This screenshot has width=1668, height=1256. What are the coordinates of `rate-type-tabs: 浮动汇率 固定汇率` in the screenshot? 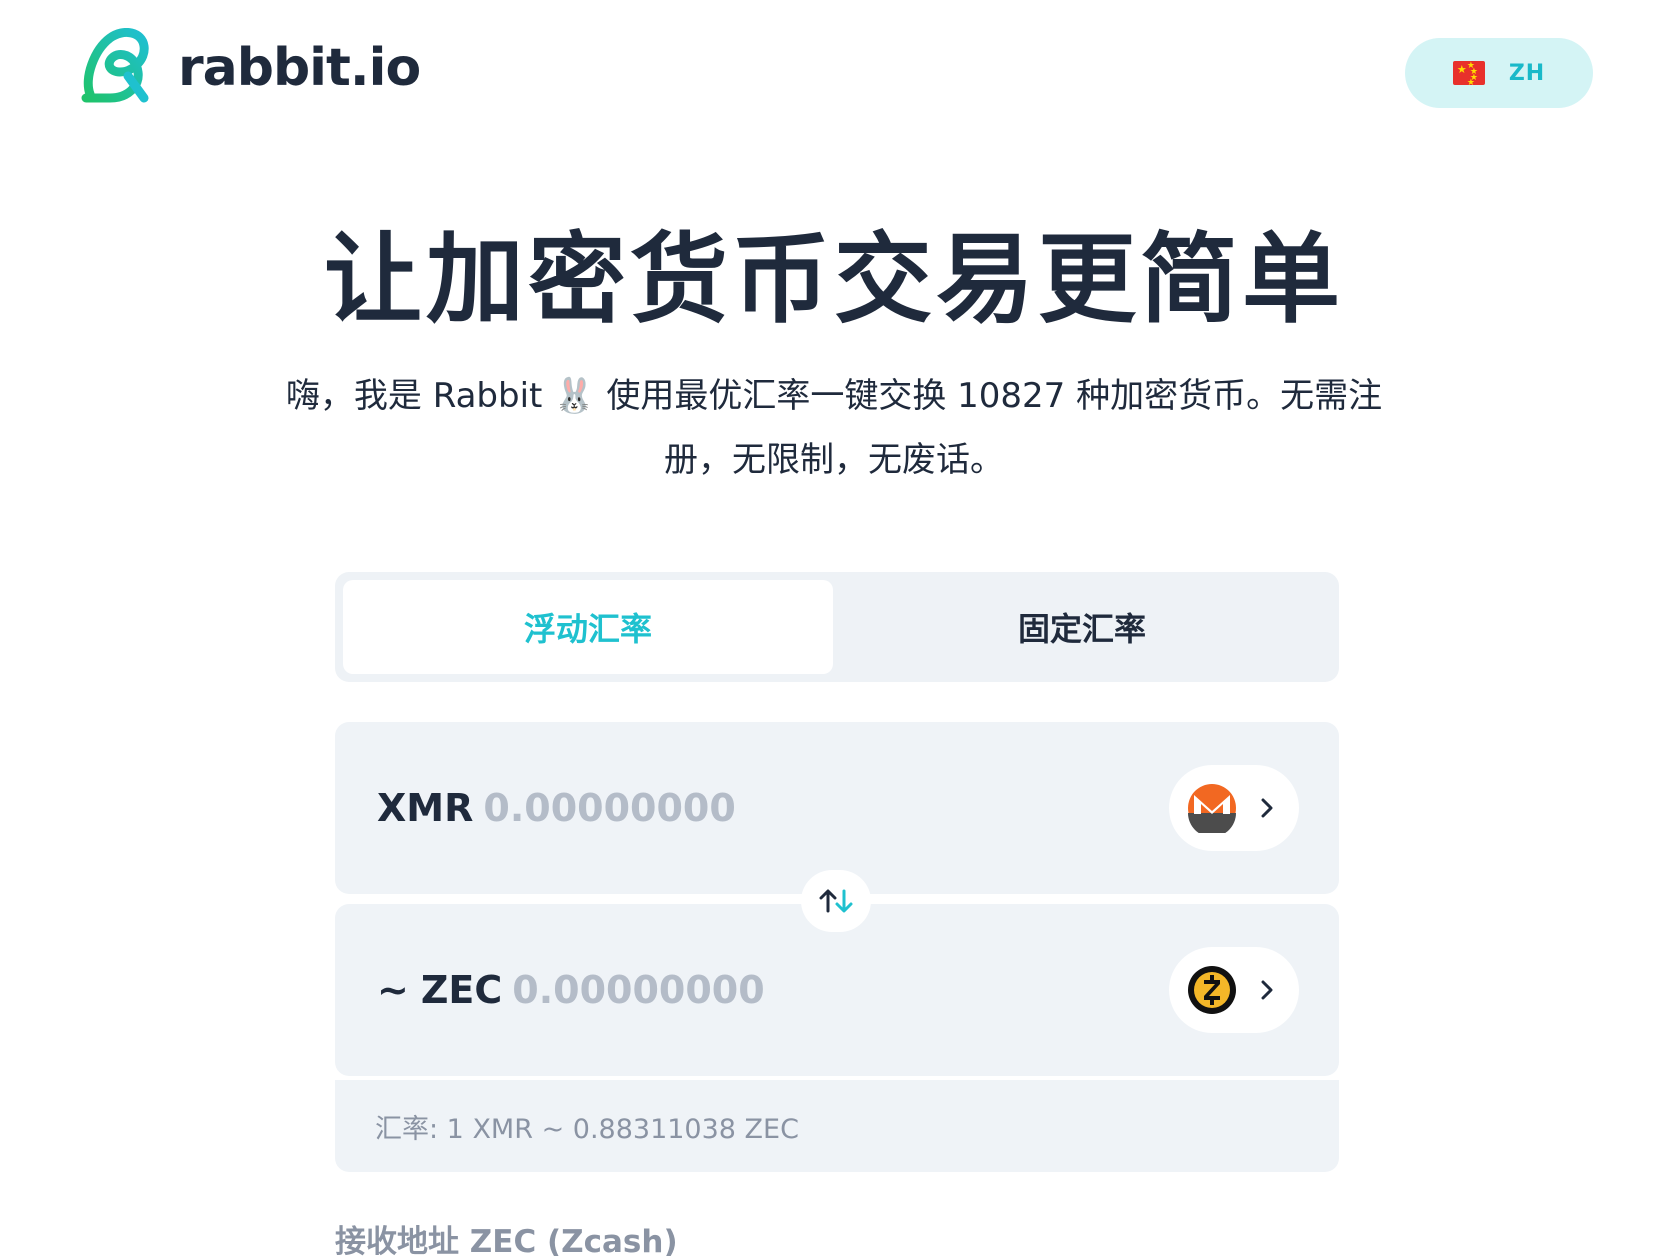 It's located at (837, 627).